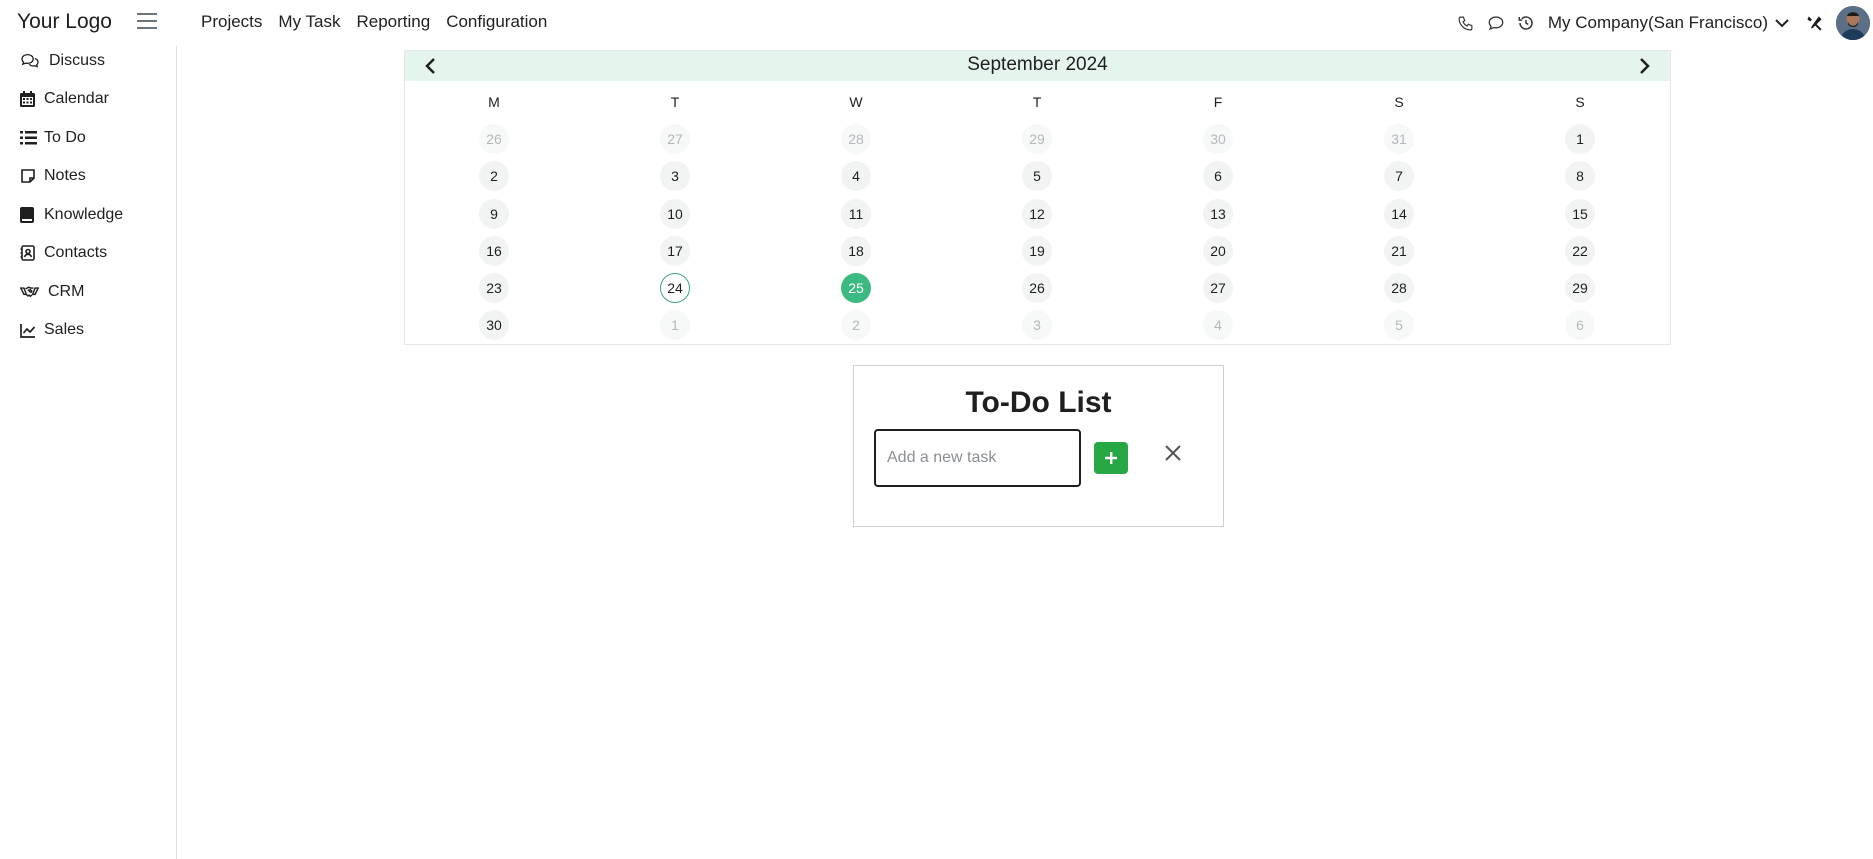 Image resolution: width=1873 pixels, height=859 pixels. Describe the element at coordinates (1218, 214) in the screenshot. I see `calendar-day: 13` at that location.